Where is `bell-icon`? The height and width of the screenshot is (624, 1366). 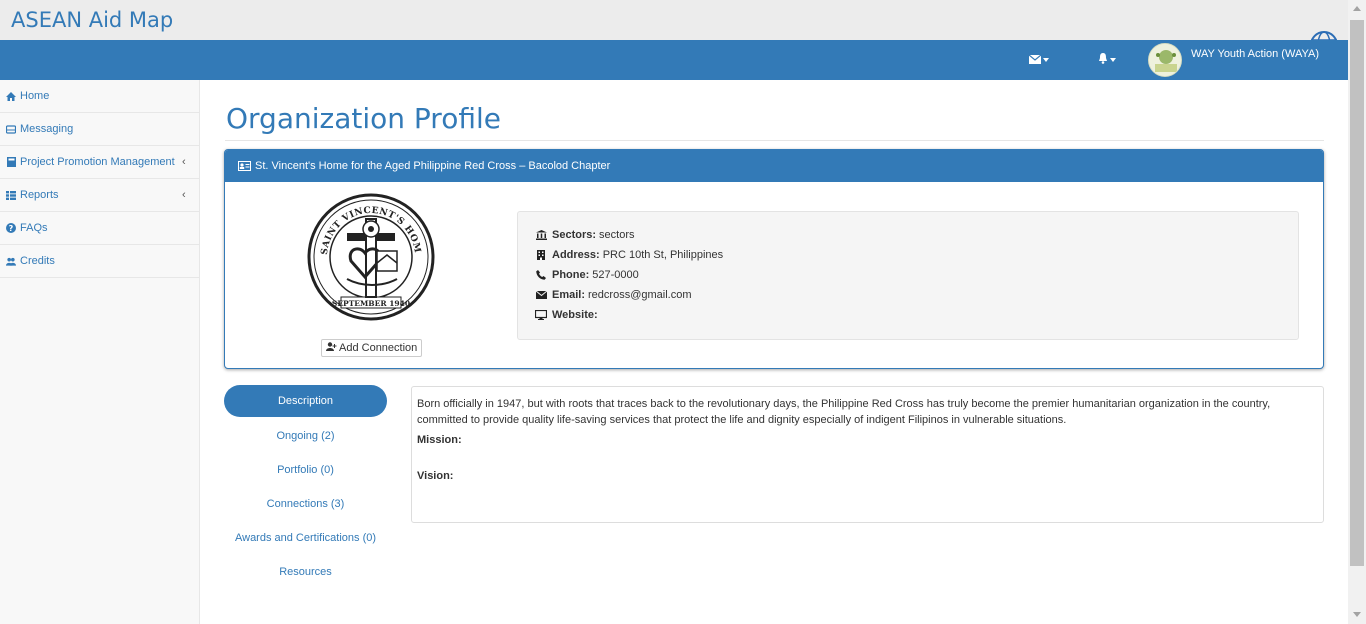
bell-icon is located at coordinates (1103, 60).